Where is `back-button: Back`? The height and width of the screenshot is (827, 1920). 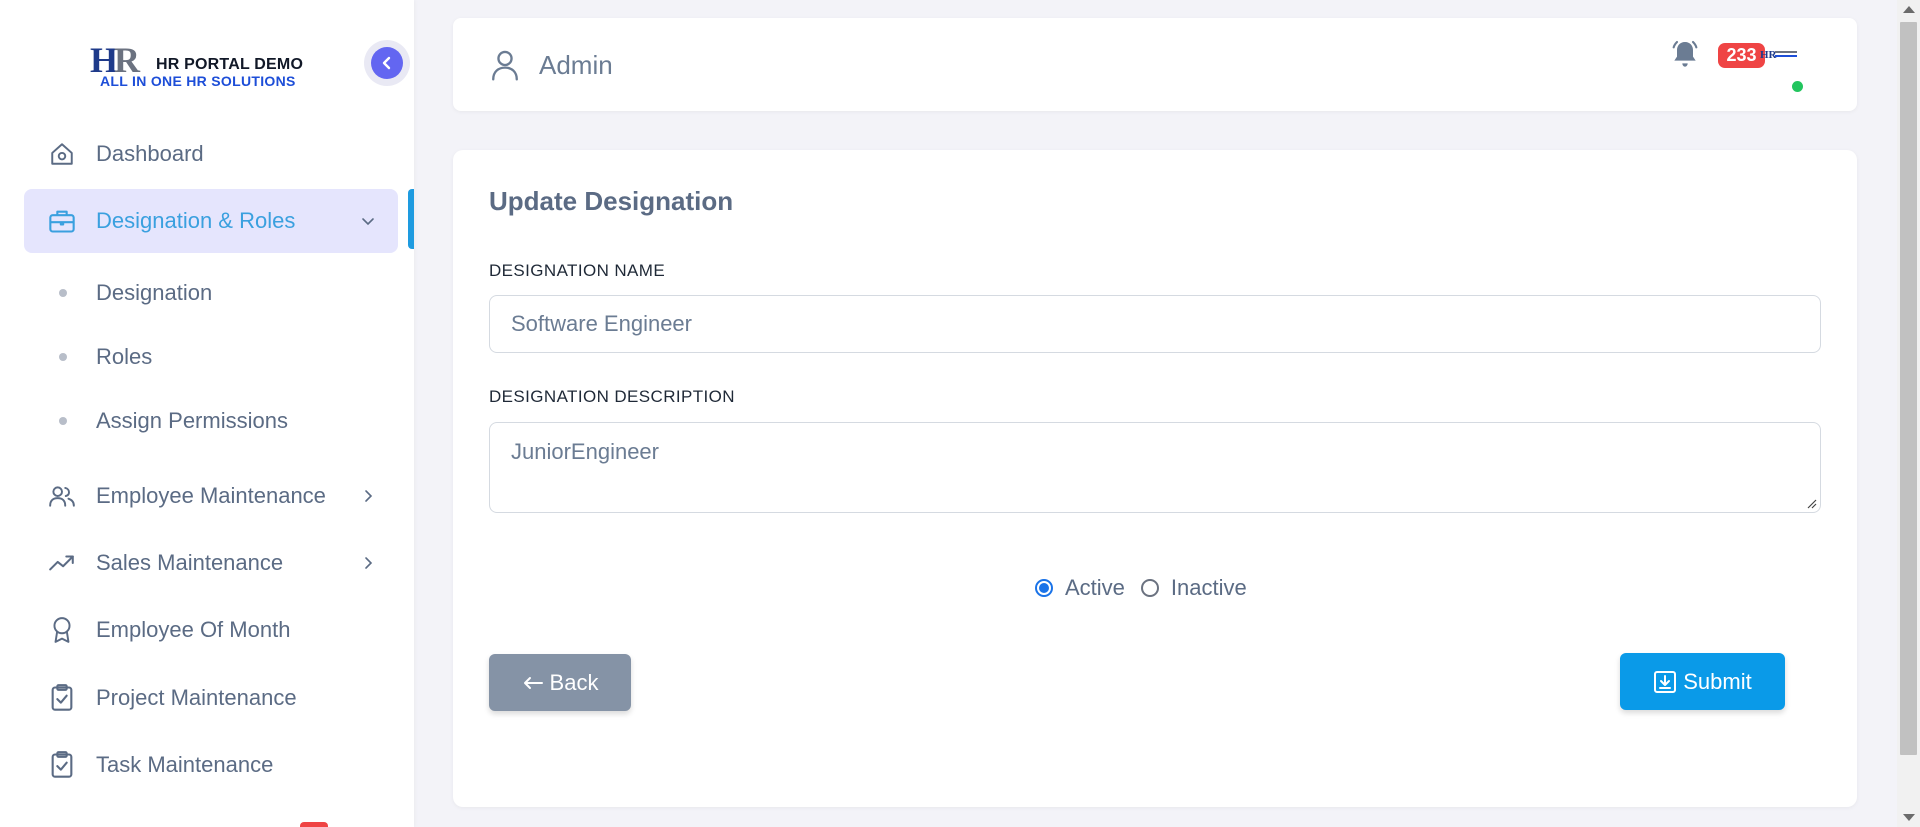
back-button: Back is located at coordinates (560, 682).